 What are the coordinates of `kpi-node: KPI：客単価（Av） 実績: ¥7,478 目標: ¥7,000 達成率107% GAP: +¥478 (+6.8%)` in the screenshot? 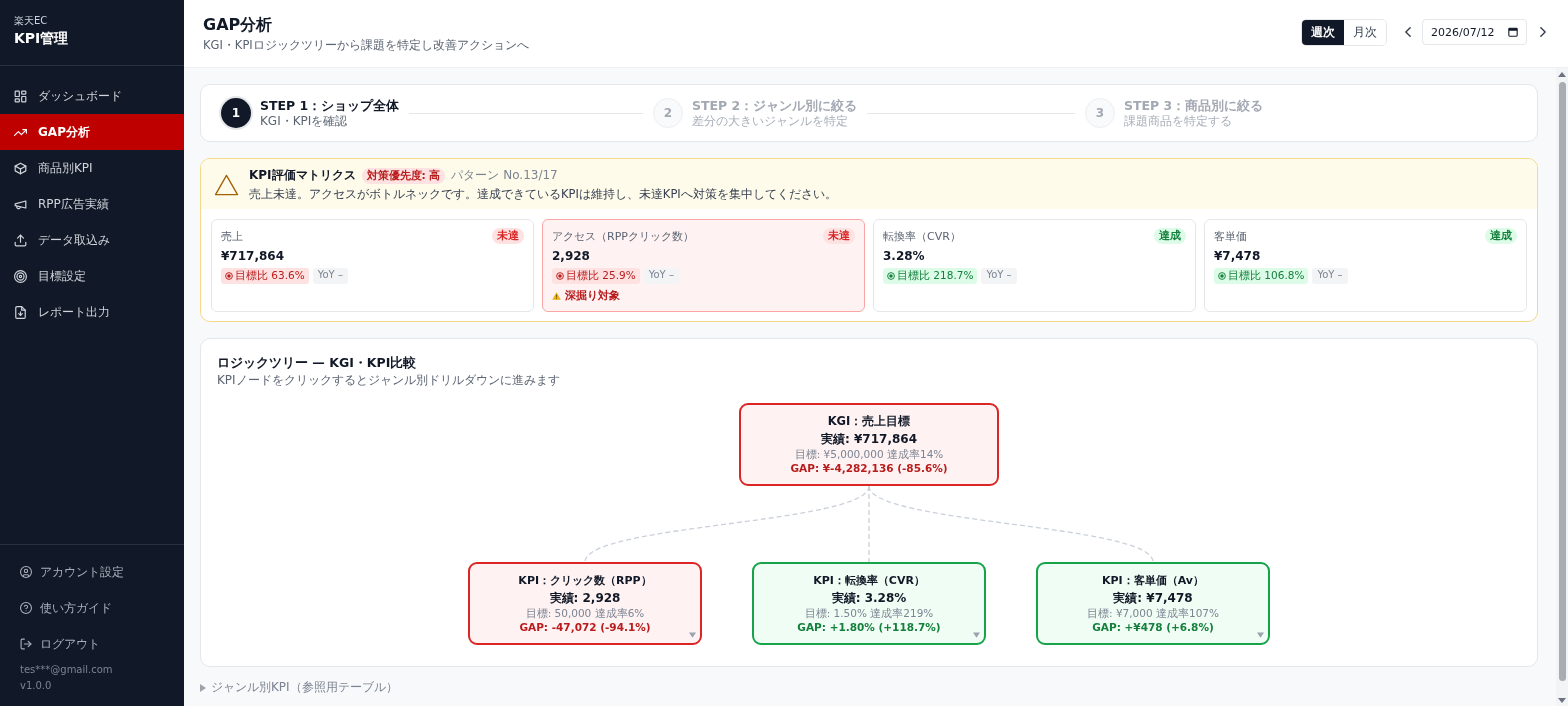 It's located at (1153, 603).